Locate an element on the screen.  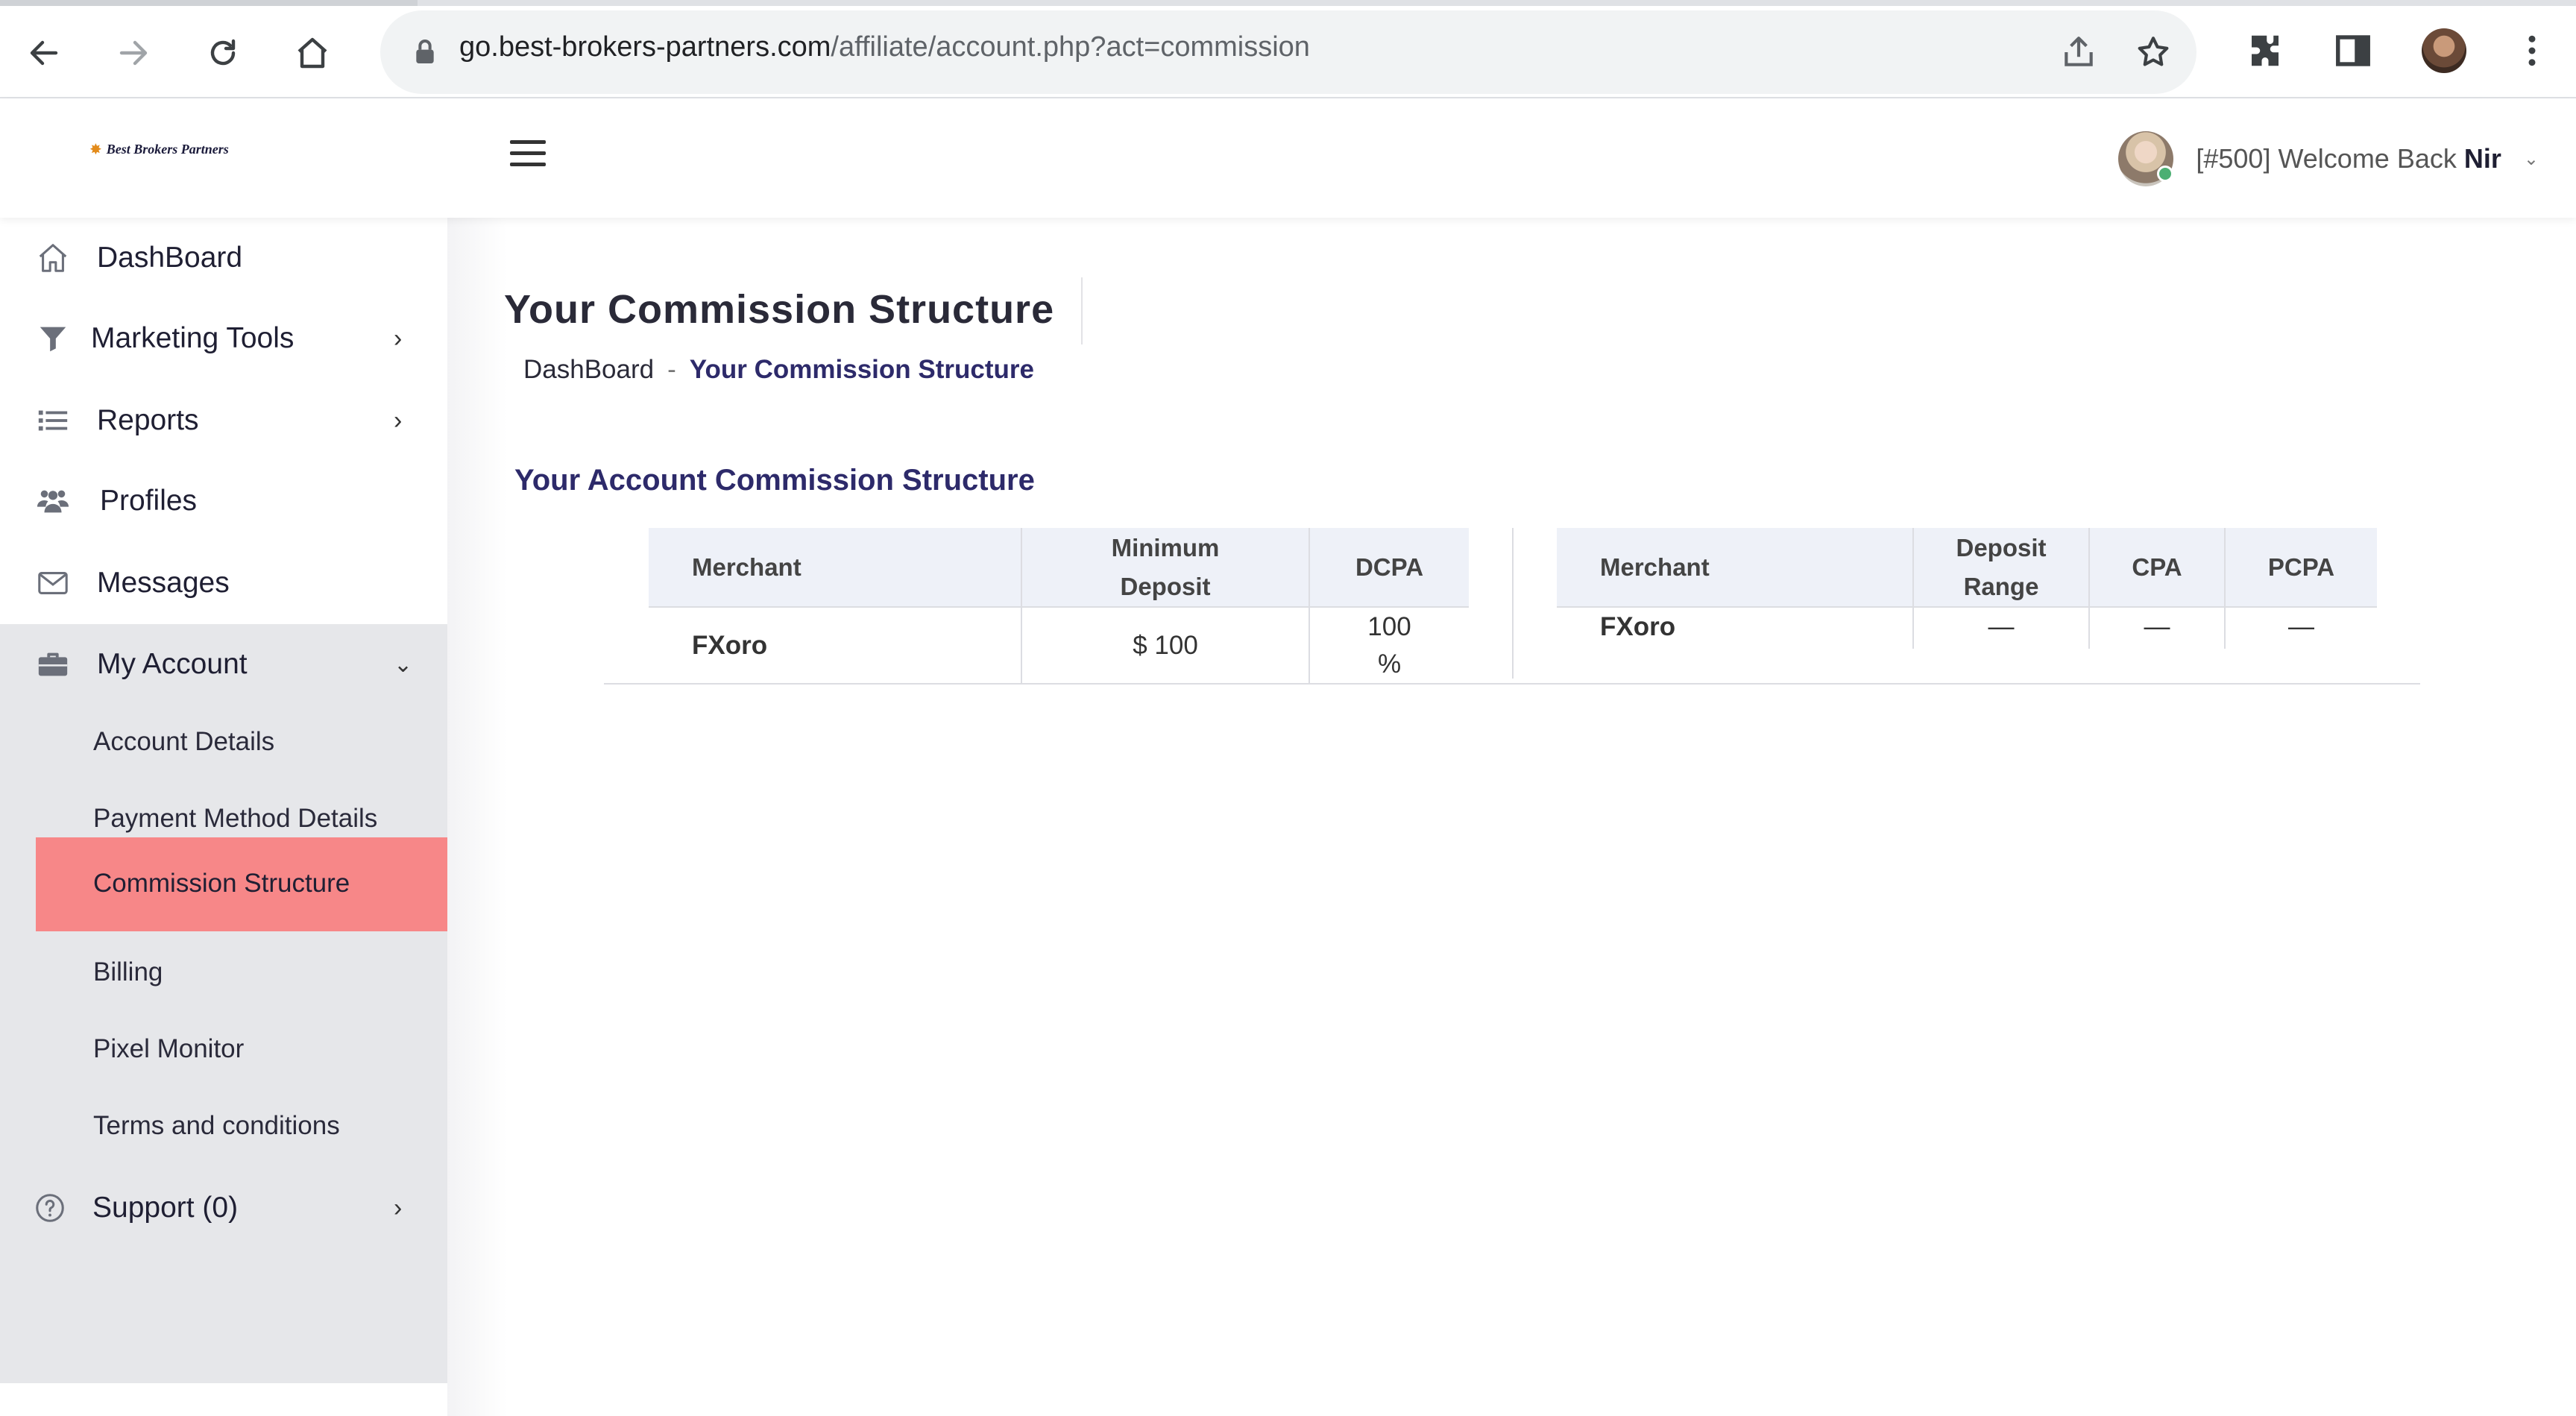
reload-icon is located at coordinates (223, 52).